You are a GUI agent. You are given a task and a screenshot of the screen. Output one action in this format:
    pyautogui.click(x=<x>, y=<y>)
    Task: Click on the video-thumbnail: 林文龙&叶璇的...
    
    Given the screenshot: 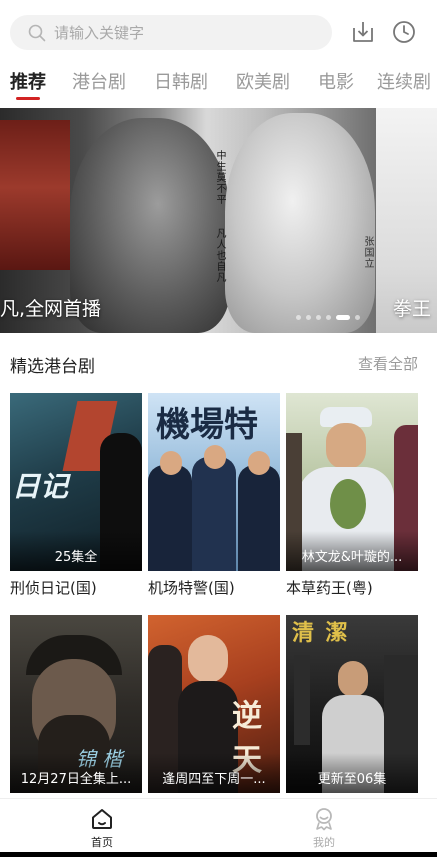 What is the action you would take?
    pyautogui.click(x=352, y=482)
    